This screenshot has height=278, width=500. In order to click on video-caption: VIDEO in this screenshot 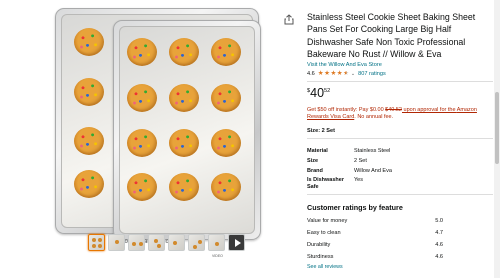, I will do `click(217, 256)`.